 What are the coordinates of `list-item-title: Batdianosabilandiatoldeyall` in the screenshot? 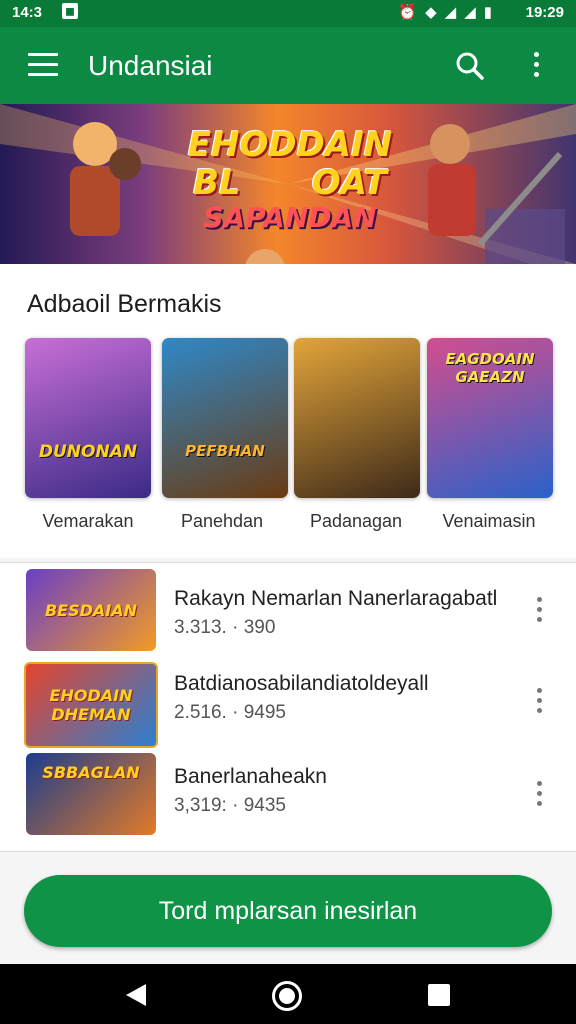 It's located at (301, 683).